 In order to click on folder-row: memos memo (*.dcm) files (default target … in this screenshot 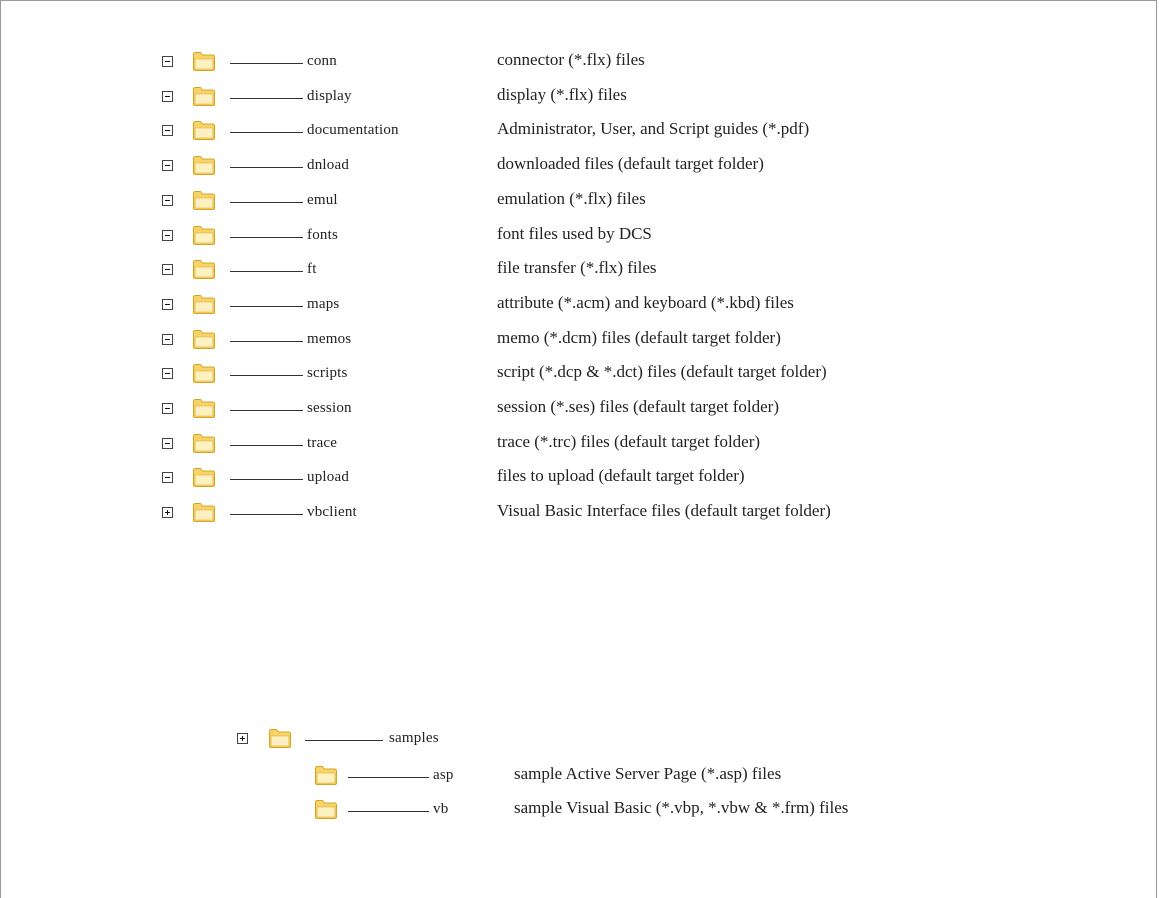, I will do `click(579, 341)`.